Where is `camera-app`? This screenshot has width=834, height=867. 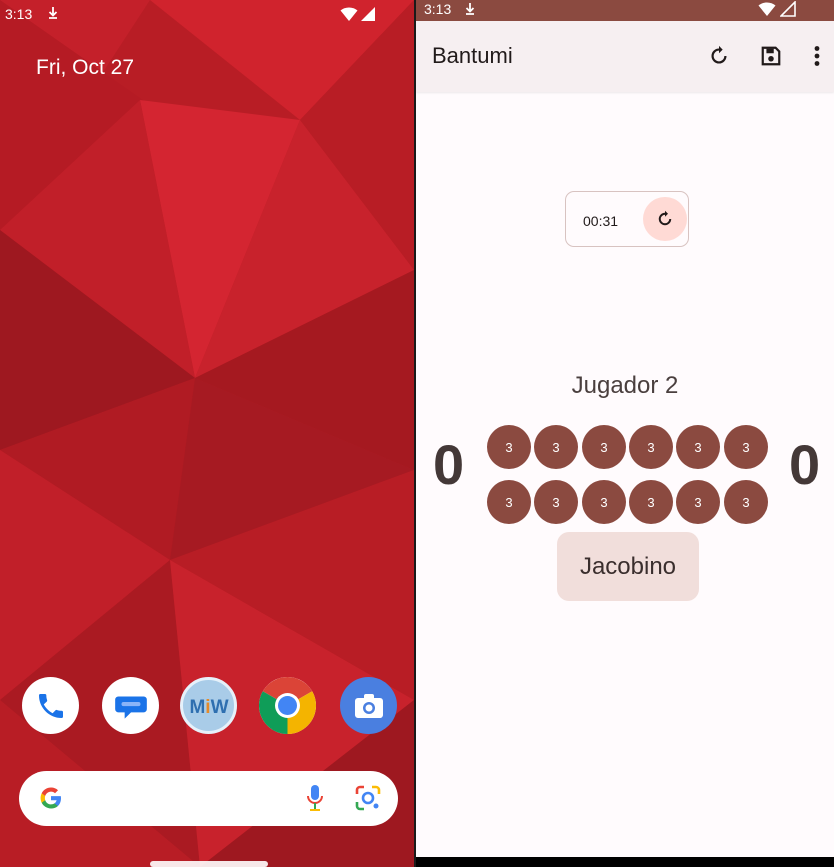
camera-app is located at coordinates (368, 705).